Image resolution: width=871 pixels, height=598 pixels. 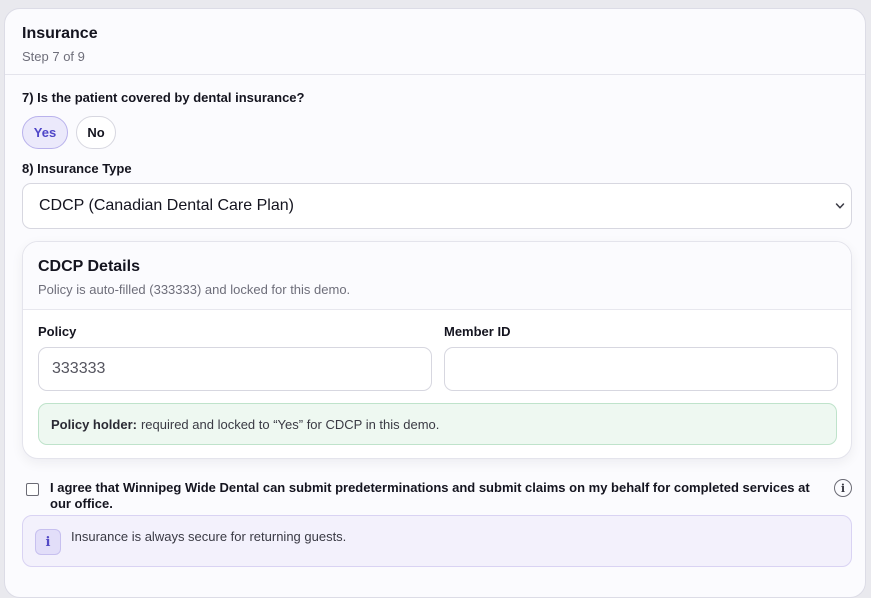 What do you see at coordinates (96, 132) in the screenshot?
I see `no-button: No` at bounding box center [96, 132].